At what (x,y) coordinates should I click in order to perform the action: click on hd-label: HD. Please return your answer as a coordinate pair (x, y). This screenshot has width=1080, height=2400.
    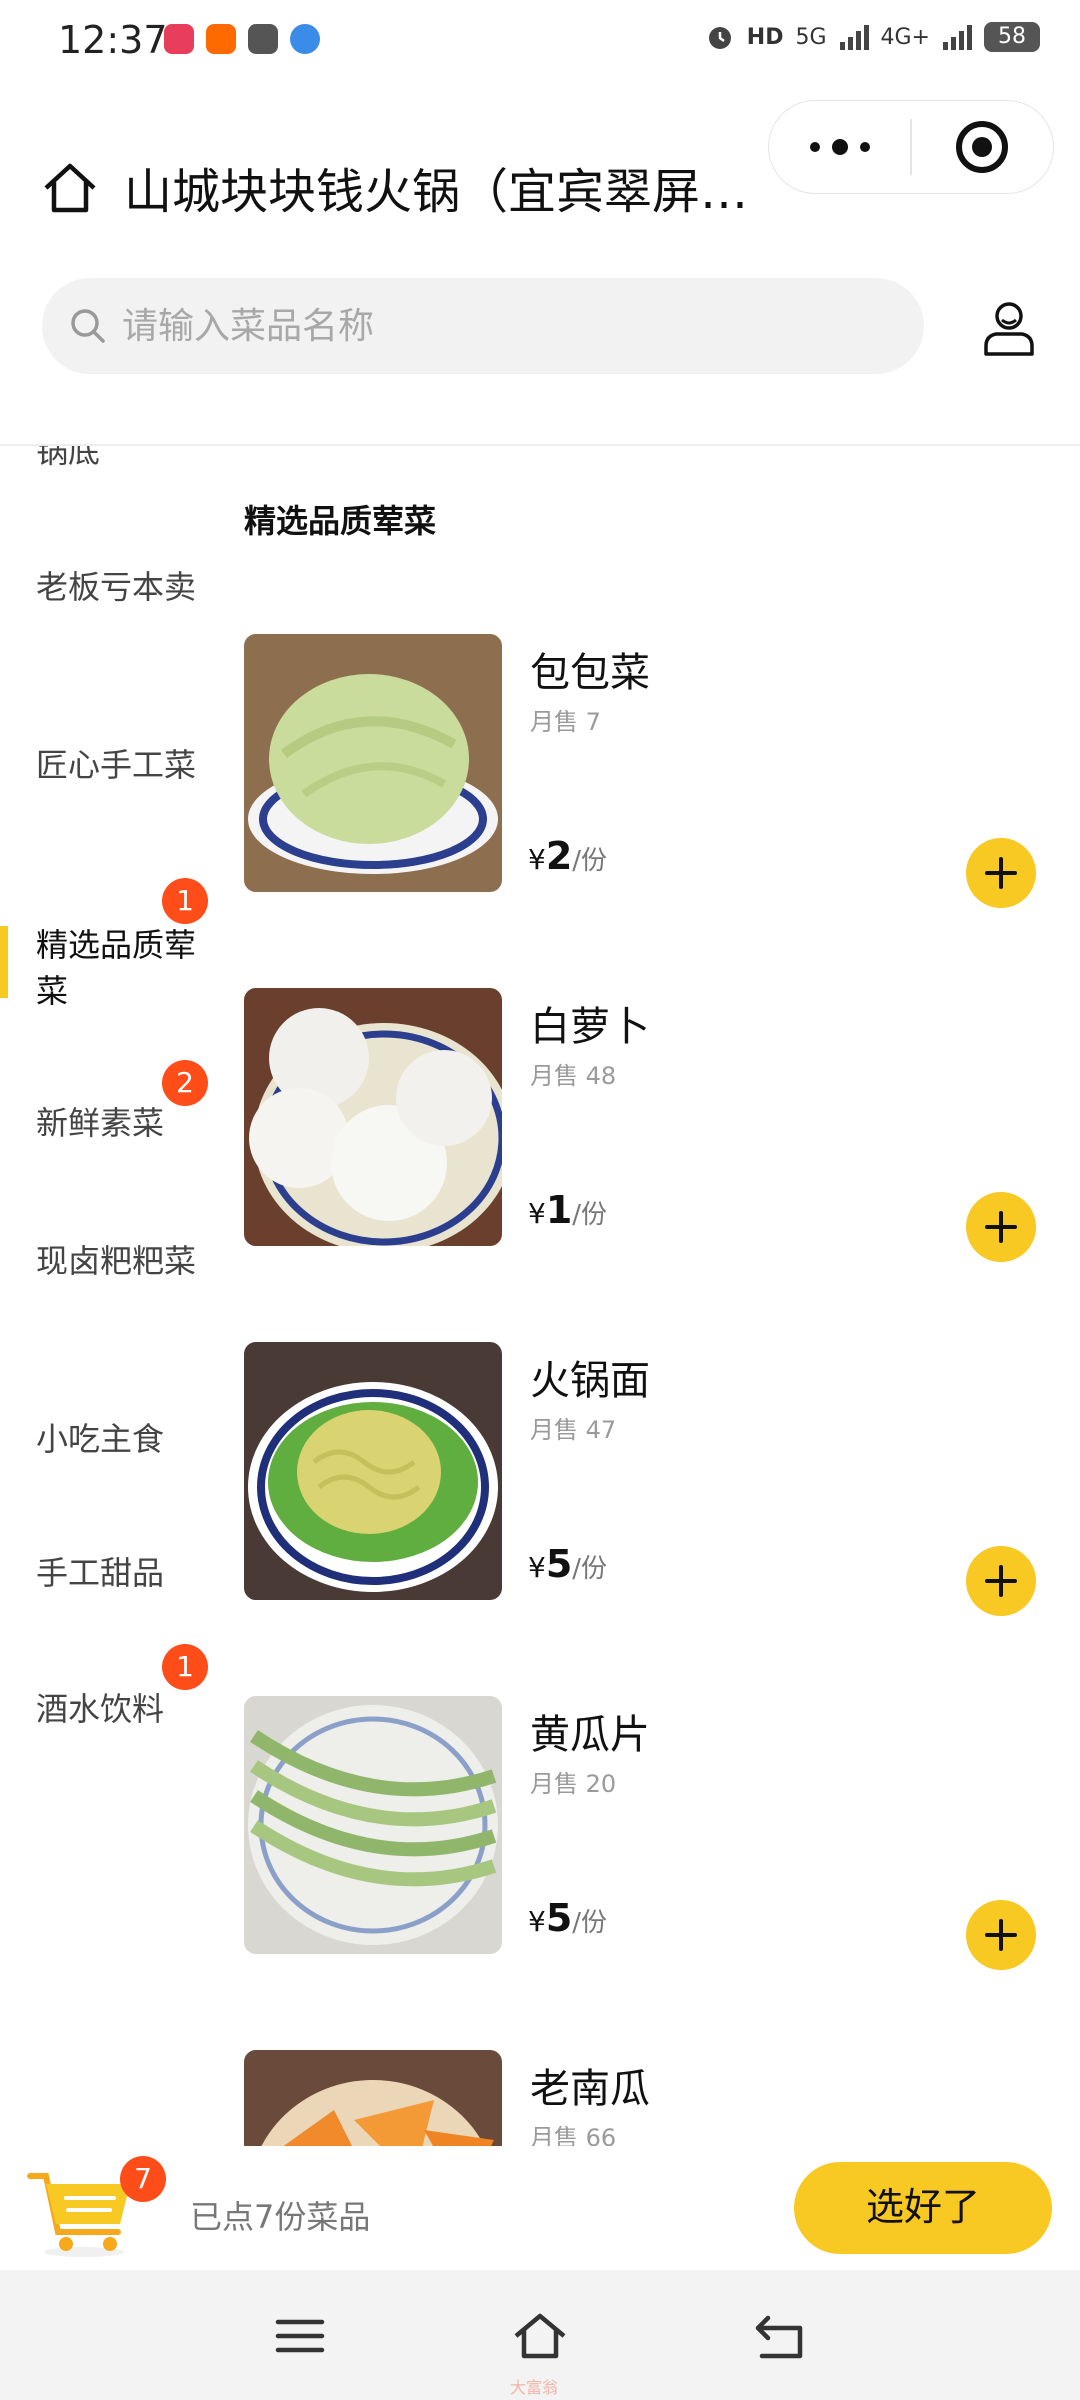
    Looking at the image, I should click on (765, 37).